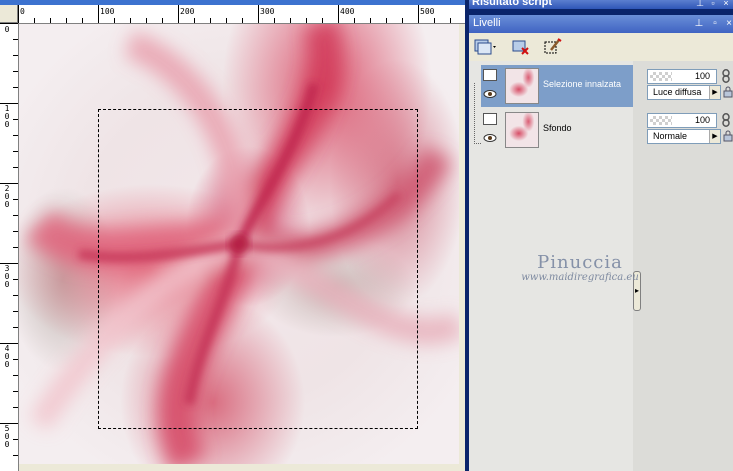 The image size is (733, 471). I want to click on layer-properties-selezione-innalzata: 100 Luce diffusa ▶, so click(689, 83).